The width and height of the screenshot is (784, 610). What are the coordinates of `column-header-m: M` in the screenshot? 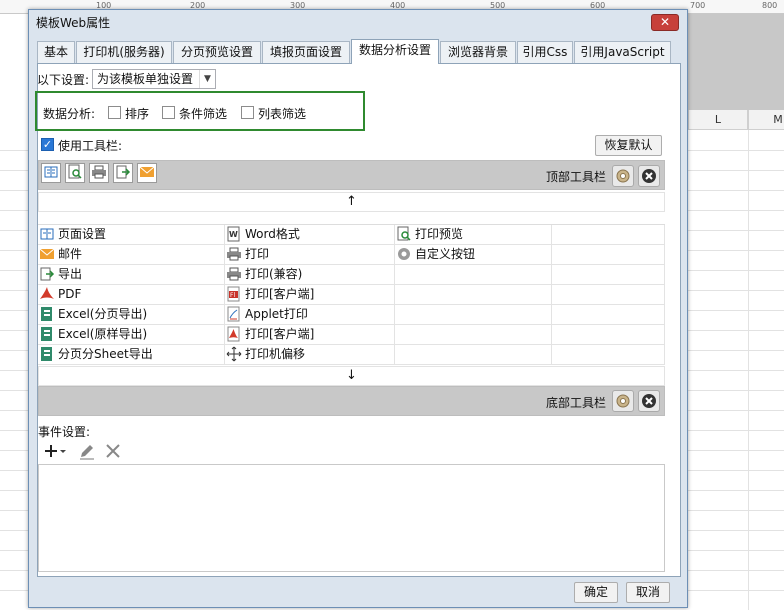 It's located at (766, 120).